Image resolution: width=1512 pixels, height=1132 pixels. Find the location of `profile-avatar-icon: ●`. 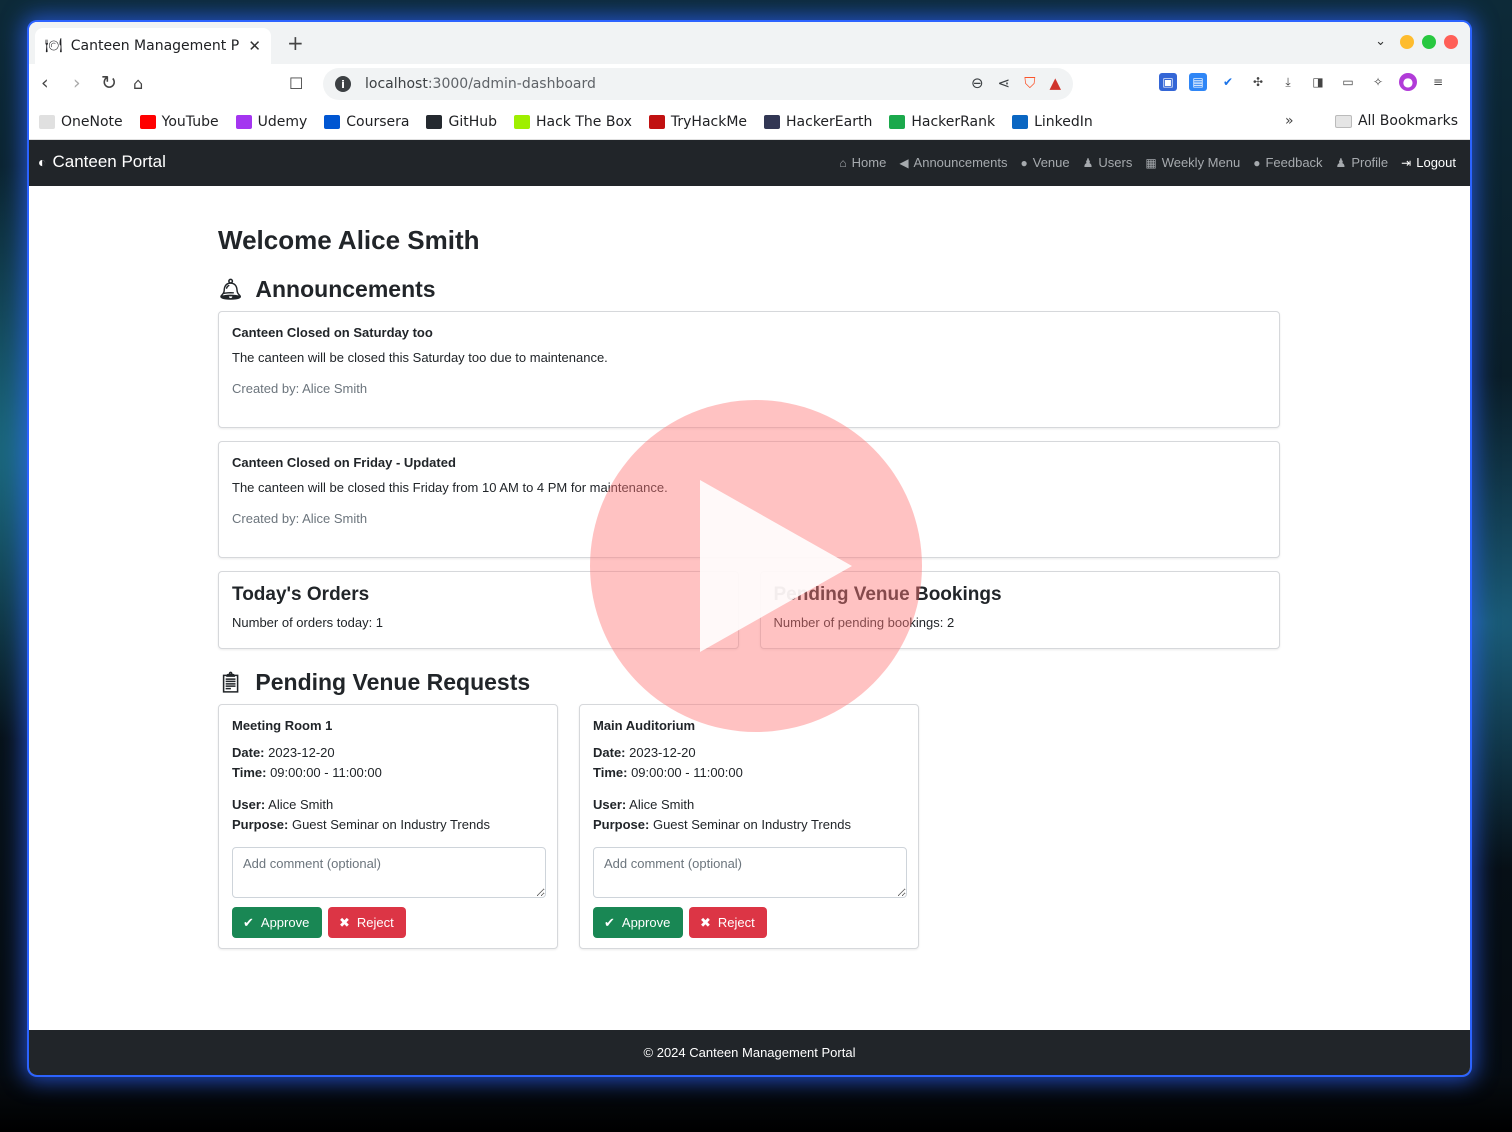

profile-avatar-icon: ● is located at coordinates (1408, 82).